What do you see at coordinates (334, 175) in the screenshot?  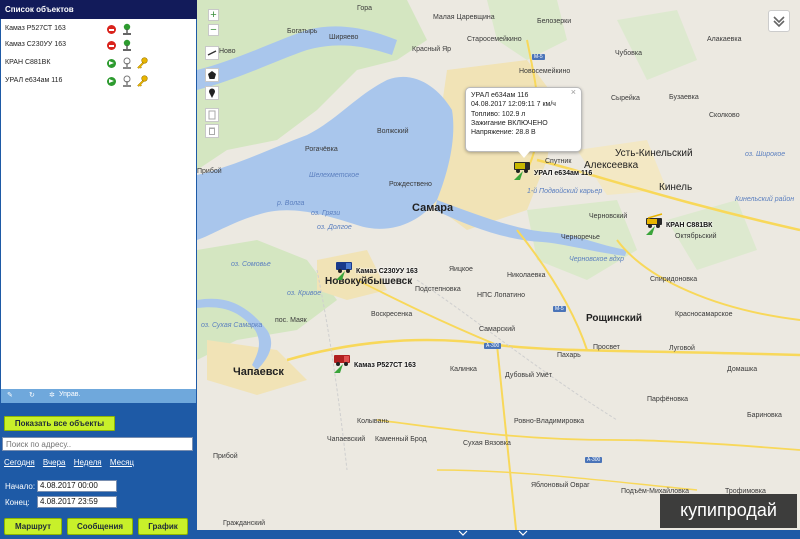 I see `water-label: Шелехметское` at bounding box center [334, 175].